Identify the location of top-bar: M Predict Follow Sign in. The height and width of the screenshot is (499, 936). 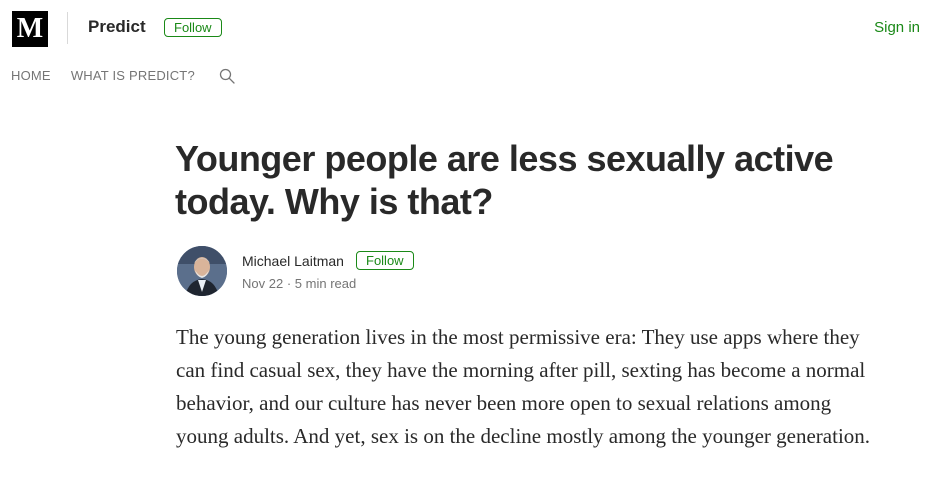
(468, 28).